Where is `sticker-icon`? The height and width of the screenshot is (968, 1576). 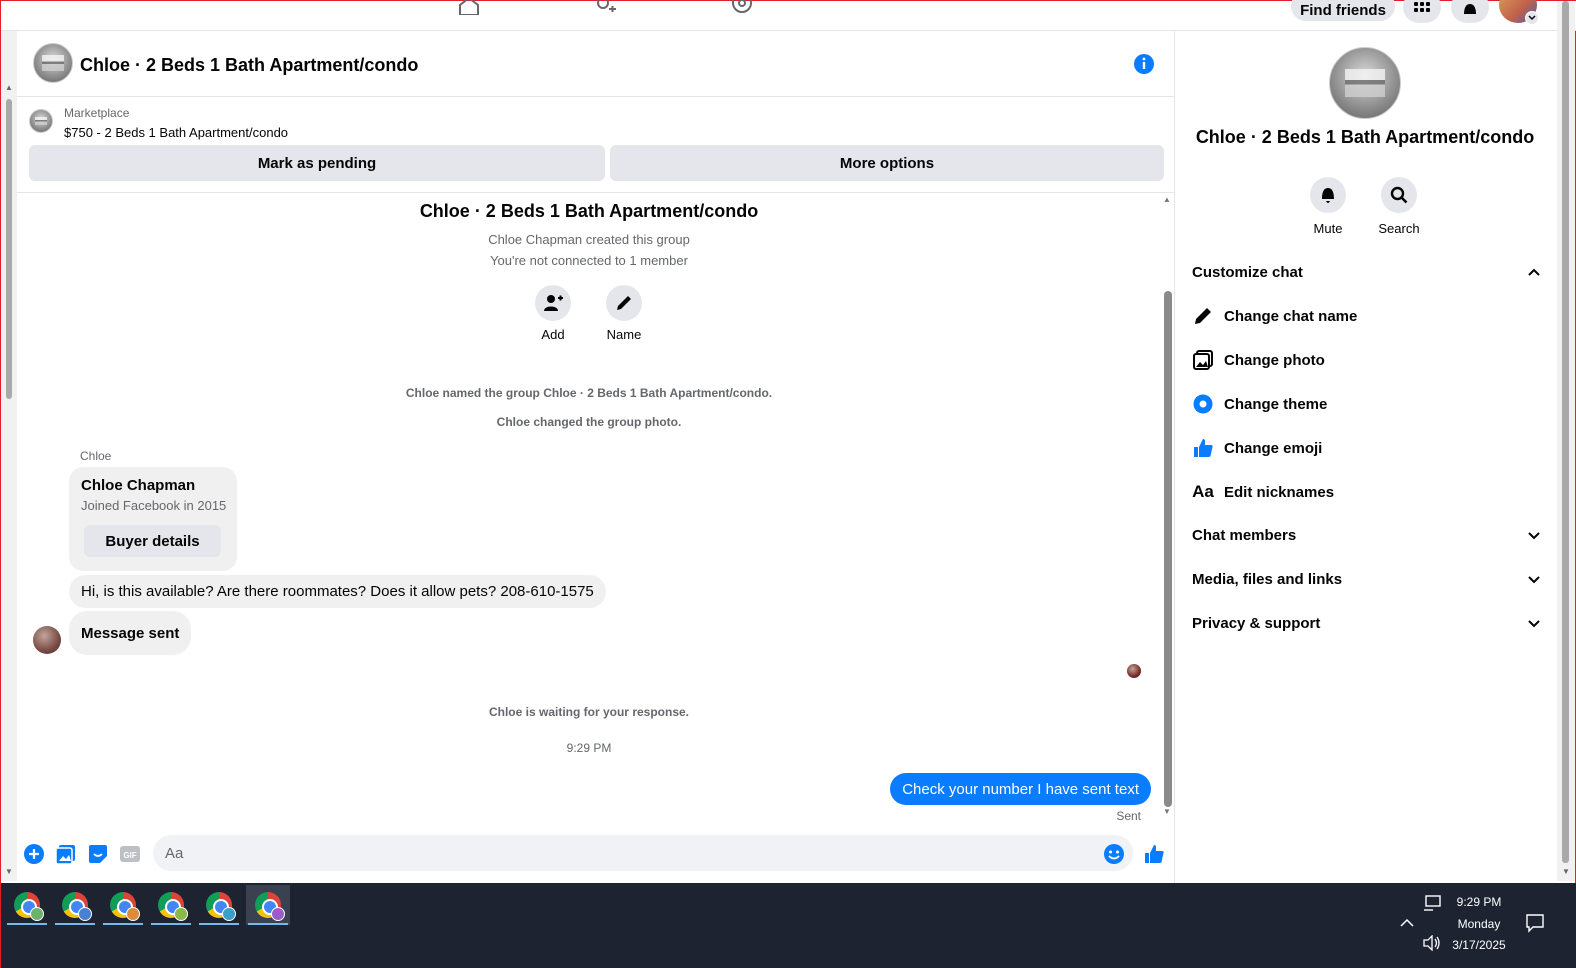 sticker-icon is located at coordinates (98, 854).